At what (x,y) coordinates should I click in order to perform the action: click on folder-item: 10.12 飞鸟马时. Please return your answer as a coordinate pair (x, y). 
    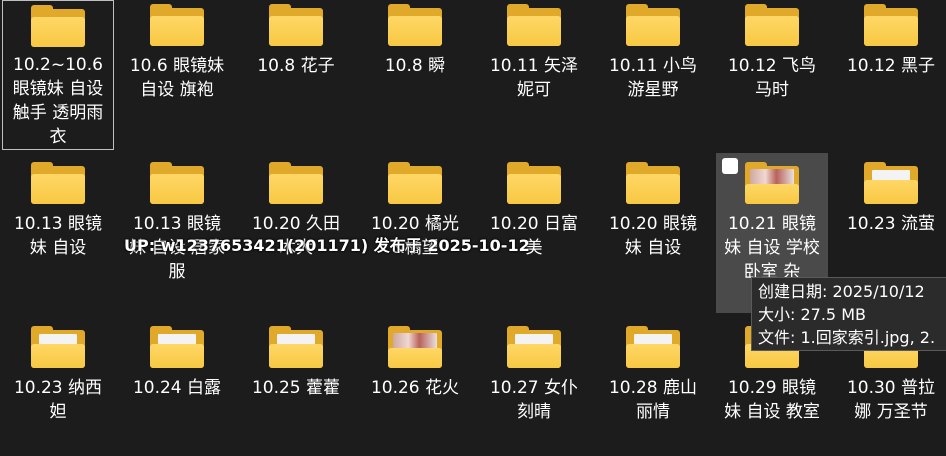
    Looking at the image, I should click on (772, 75).